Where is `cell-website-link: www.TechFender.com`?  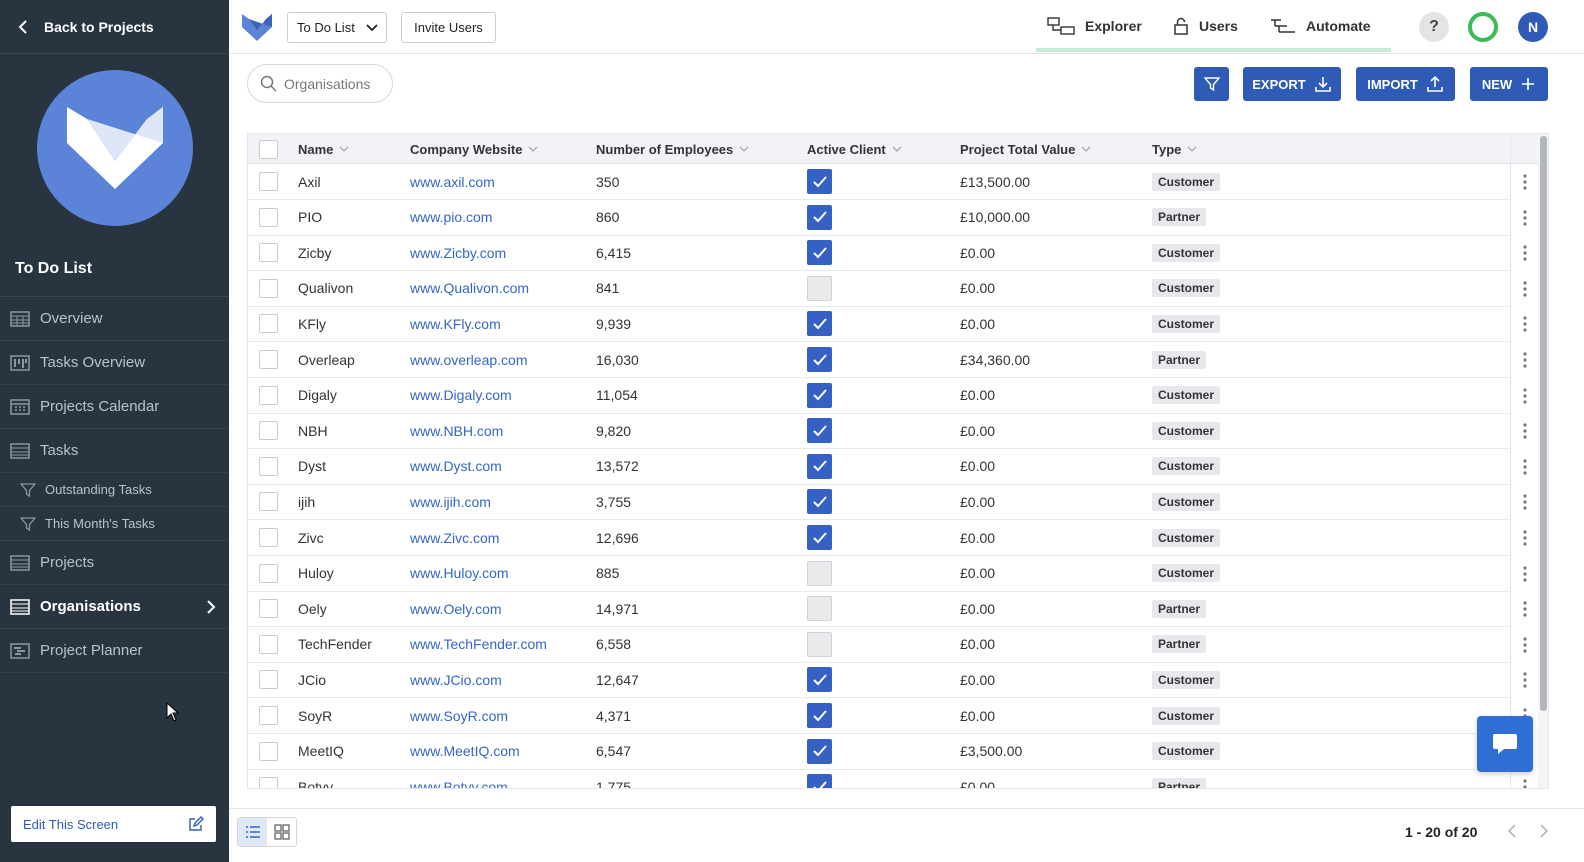
cell-website-link: www.TechFender.com is located at coordinates (478, 644).